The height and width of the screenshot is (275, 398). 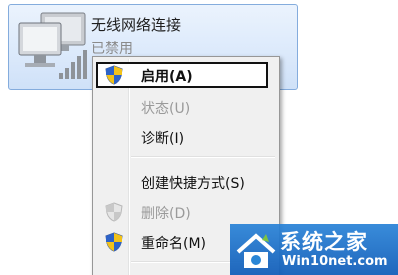 I want to click on menu-item-label: 创建快捷方式(S), so click(x=193, y=184).